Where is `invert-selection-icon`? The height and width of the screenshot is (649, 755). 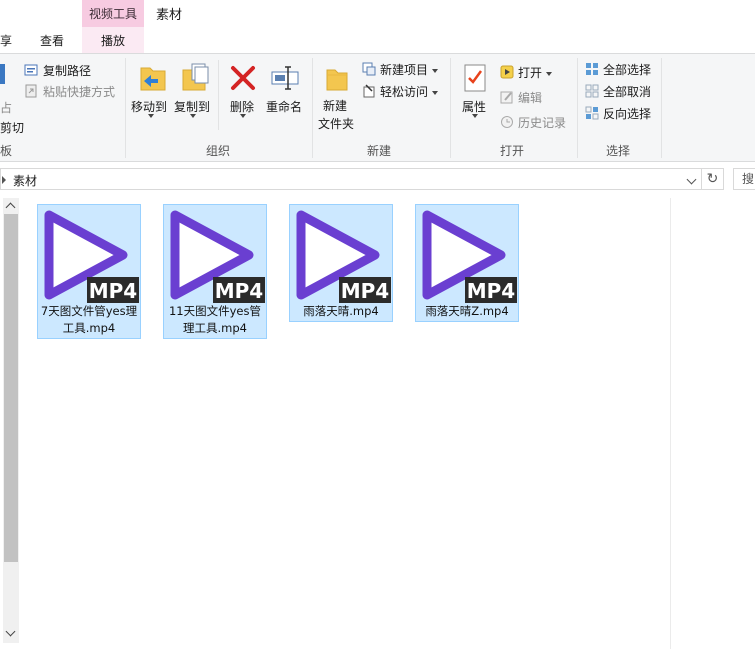 invert-selection-icon is located at coordinates (592, 113).